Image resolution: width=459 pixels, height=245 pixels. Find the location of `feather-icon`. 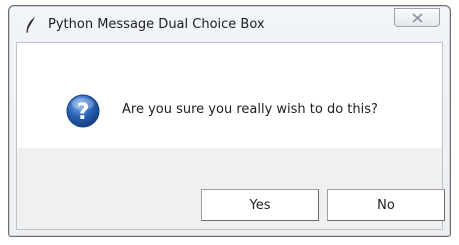

feather-icon is located at coordinates (31, 25).